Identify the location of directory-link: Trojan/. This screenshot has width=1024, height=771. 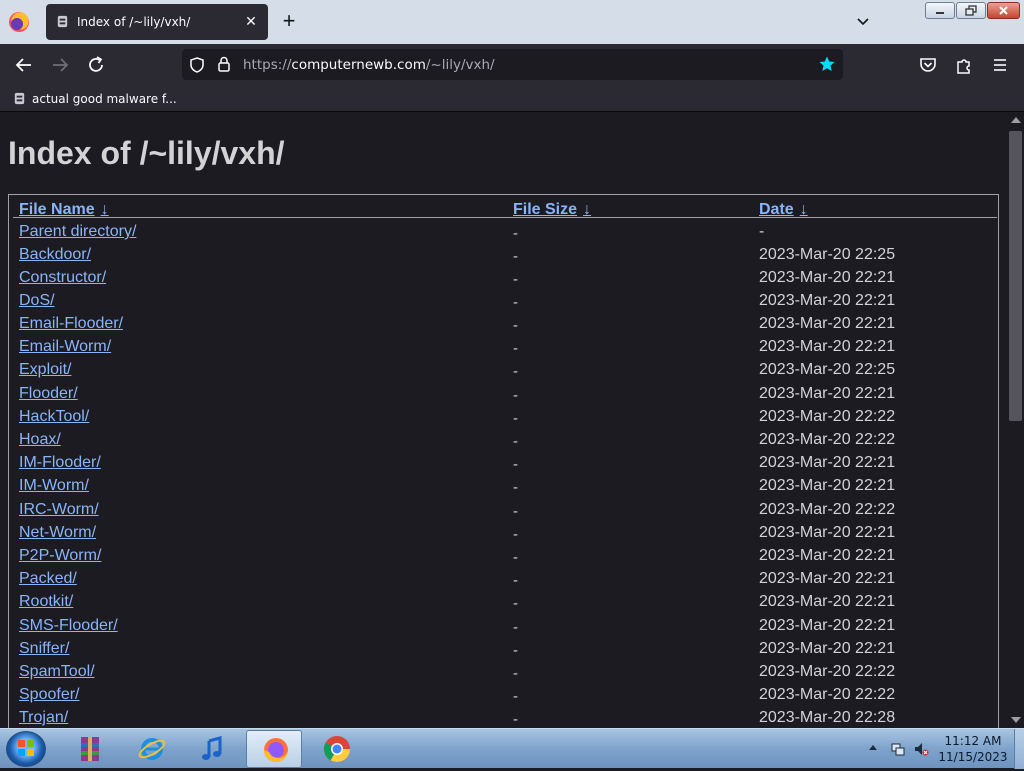
(43, 718).